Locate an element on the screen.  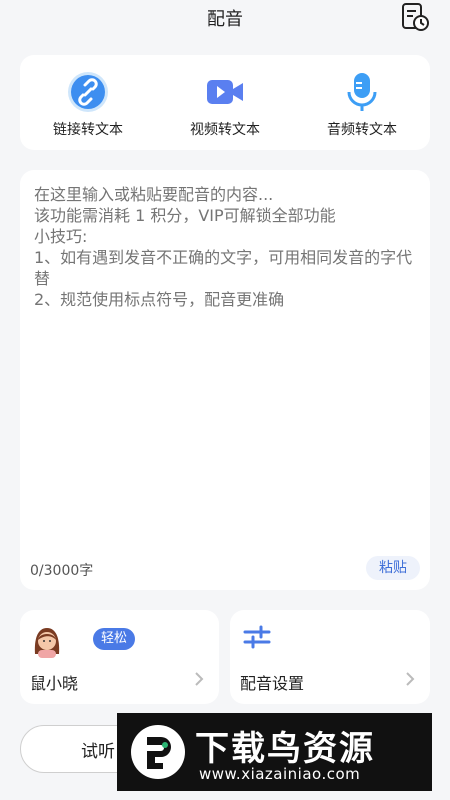
female-avatar-icon is located at coordinates (47, 643).